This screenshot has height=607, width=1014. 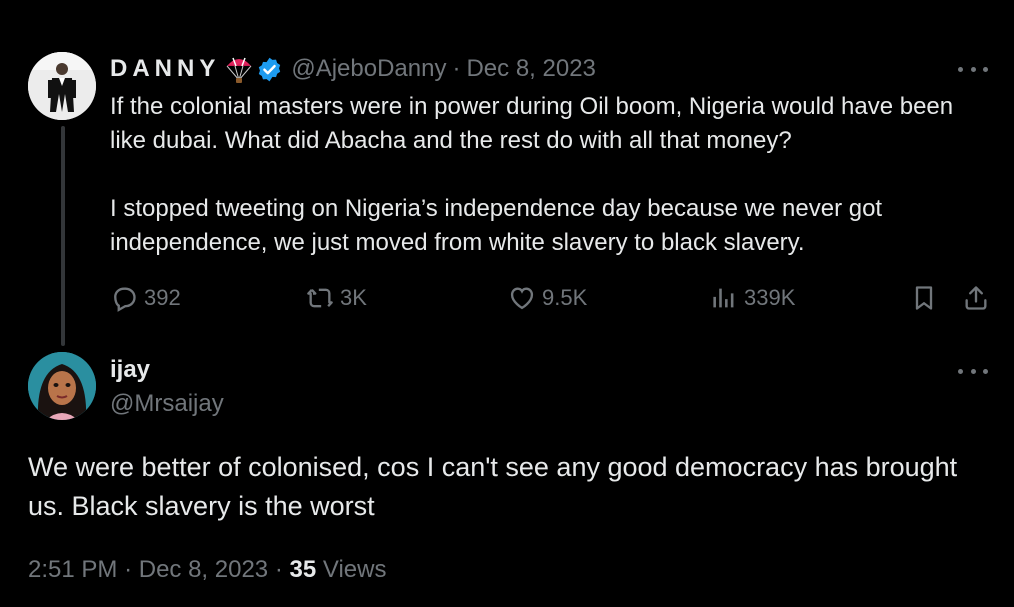 I want to click on analytics-icon, so click(x=723, y=298).